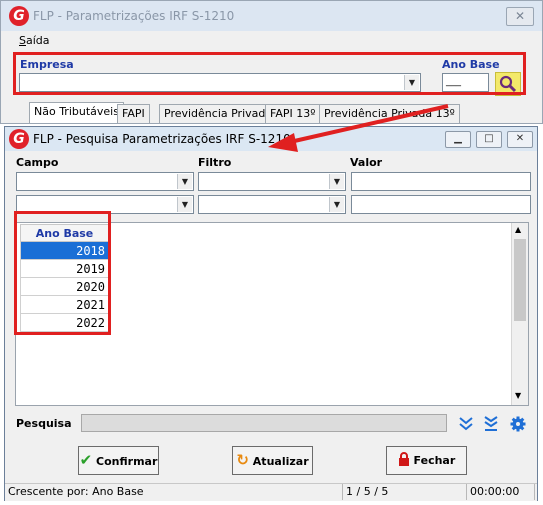  I want to click on scroll-up-icon: ▲, so click(518, 229).